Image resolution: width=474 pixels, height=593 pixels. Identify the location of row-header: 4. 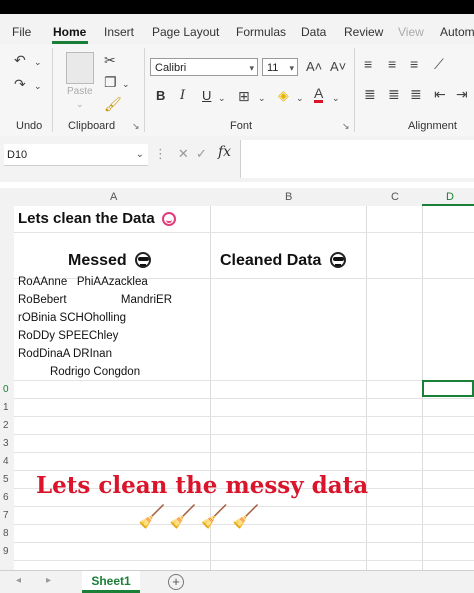
(6, 461).